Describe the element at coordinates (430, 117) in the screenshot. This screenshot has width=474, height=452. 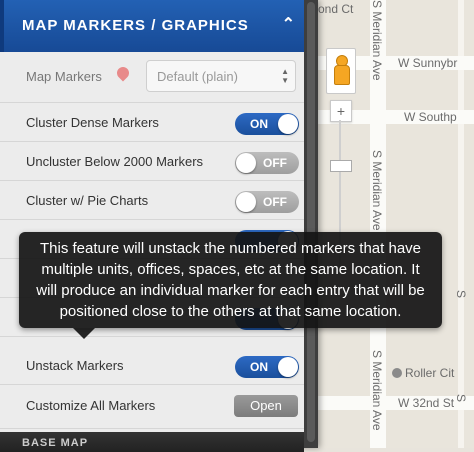
I see `street-label-southport: W Southp` at that location.